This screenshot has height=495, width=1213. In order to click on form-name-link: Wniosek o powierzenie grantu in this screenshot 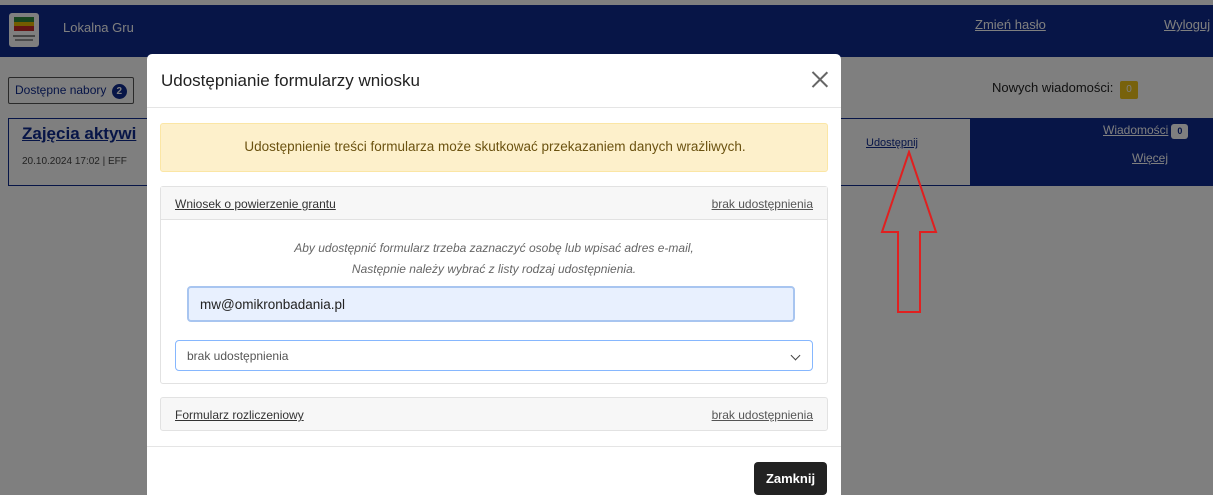, I will do `click(255, 204)`.